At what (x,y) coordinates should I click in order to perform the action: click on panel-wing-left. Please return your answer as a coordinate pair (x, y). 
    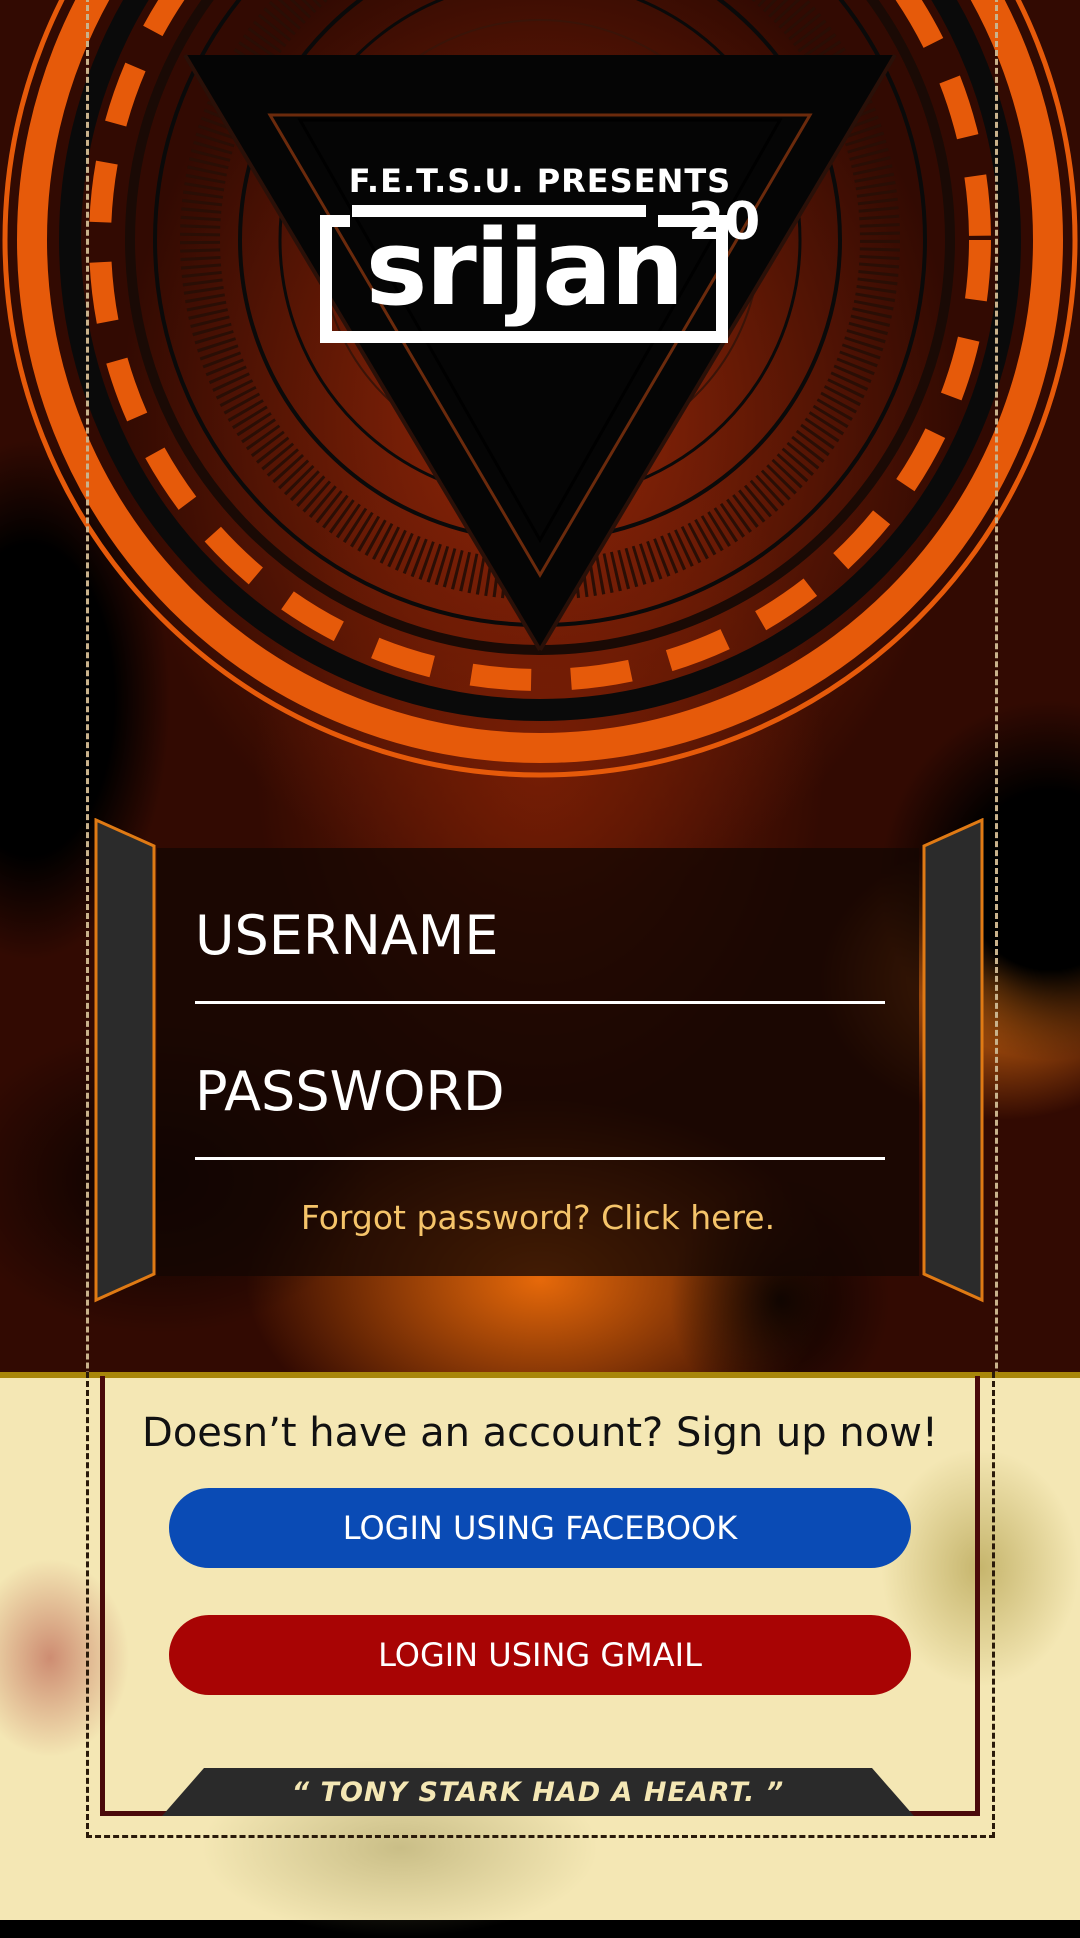
    Looking at the image, I should click on (125, 1060).